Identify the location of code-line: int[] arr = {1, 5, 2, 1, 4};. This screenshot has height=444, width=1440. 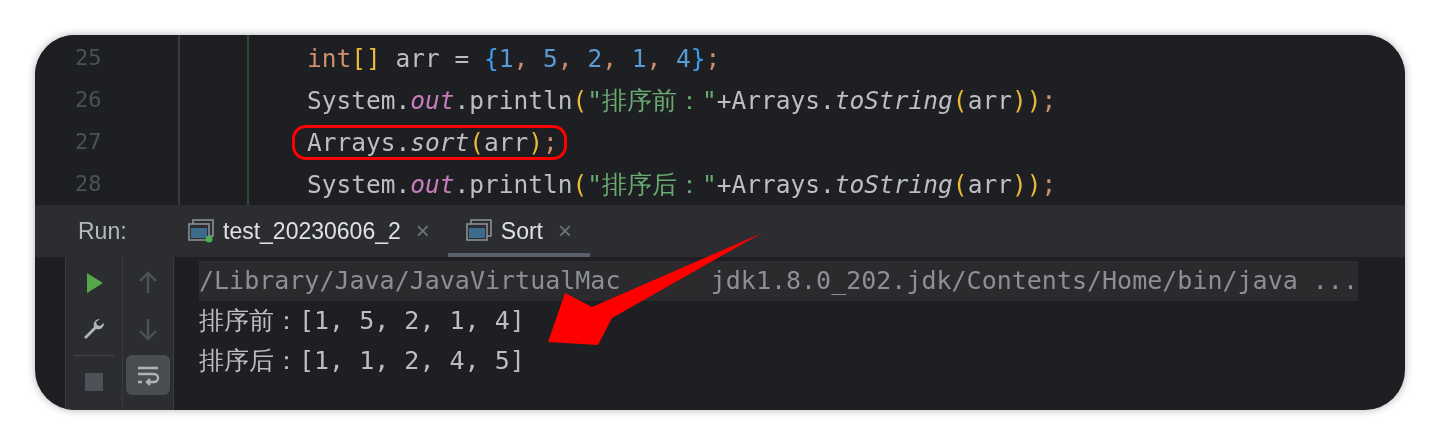
(514, 58).